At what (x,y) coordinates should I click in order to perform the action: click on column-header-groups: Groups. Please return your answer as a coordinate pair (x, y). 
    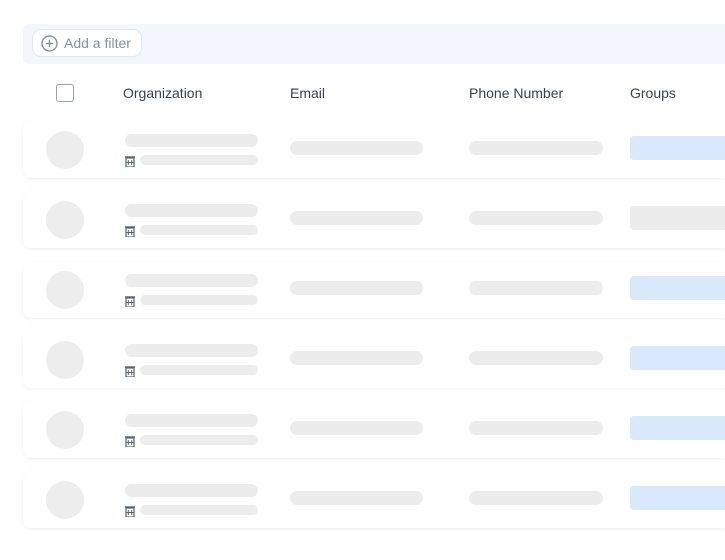
    Looking at the image, I should click on (653, 93).